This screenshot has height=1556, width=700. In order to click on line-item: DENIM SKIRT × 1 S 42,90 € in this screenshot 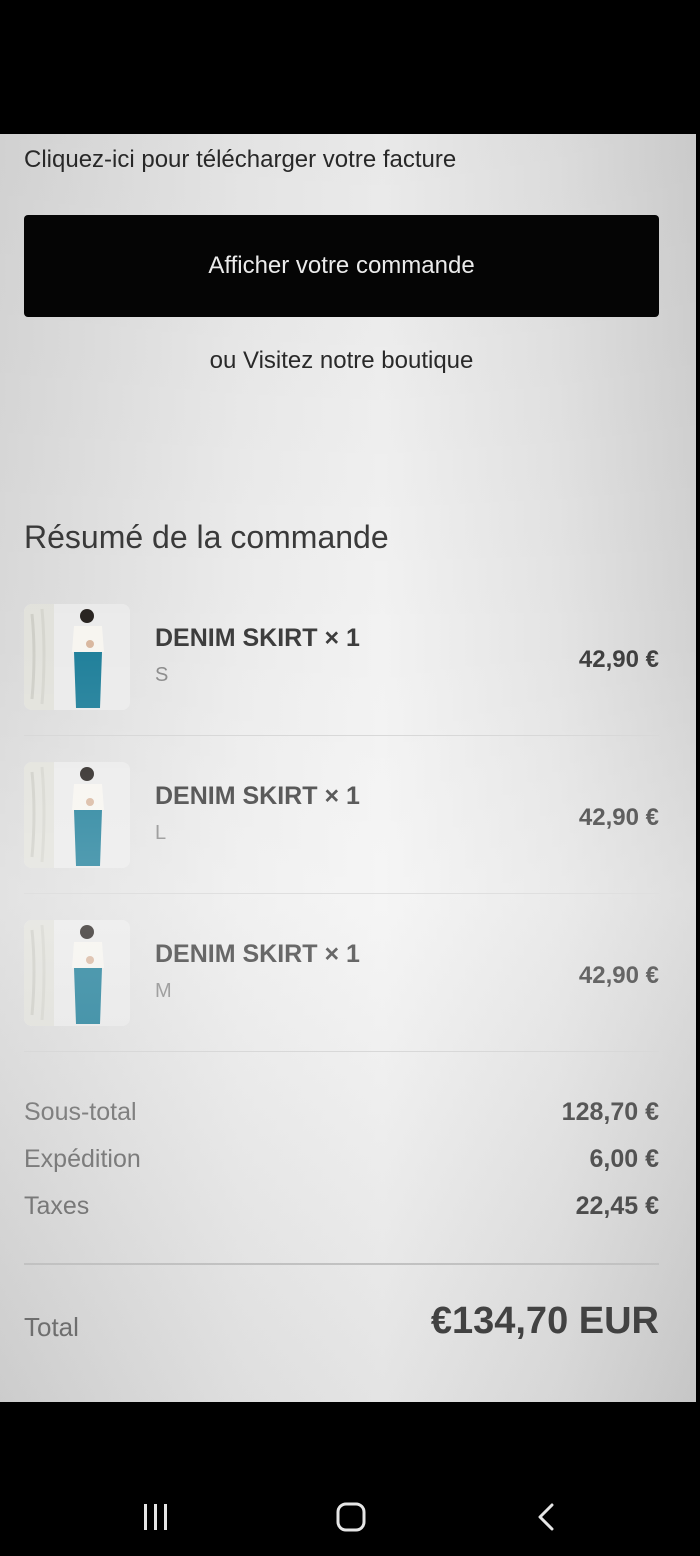, I will do `click(341, 659)`.